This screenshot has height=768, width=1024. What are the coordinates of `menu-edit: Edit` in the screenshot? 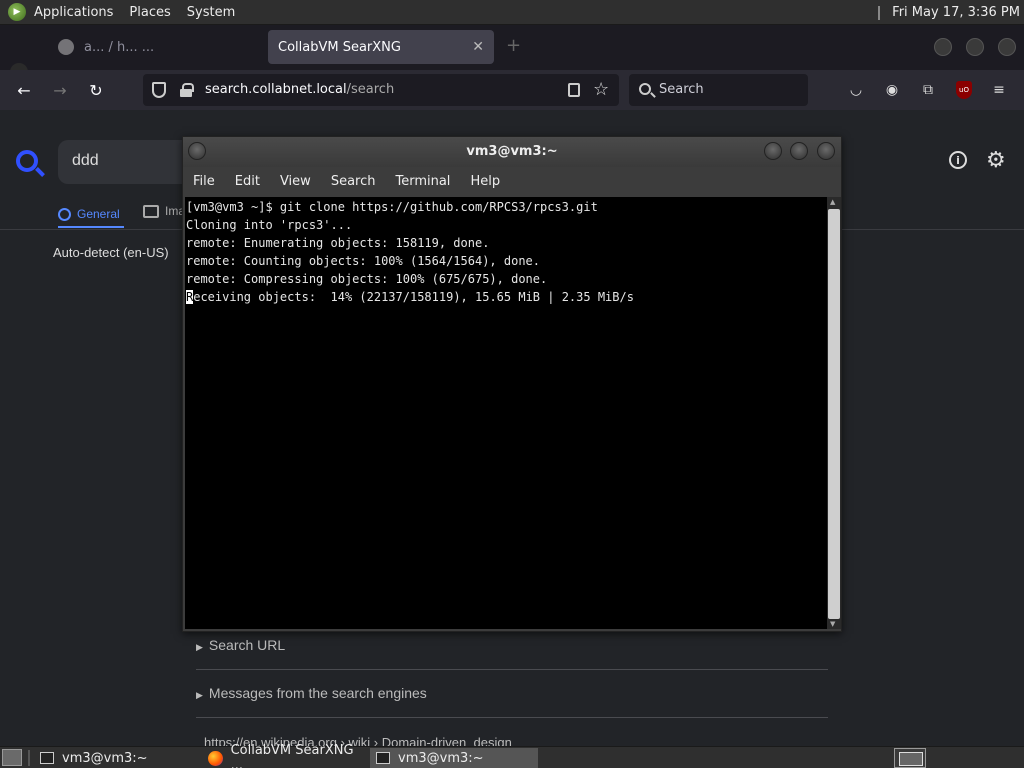 It's located at (247, 181).